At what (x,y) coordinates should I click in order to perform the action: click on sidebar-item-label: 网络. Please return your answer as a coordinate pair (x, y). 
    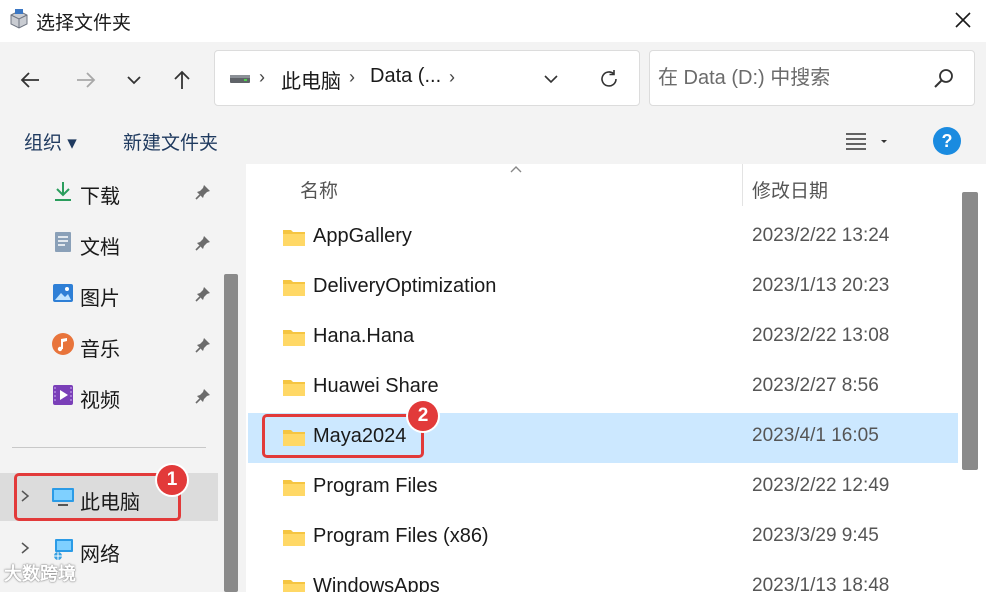
    Looking at the image, I should click on (100, 555).